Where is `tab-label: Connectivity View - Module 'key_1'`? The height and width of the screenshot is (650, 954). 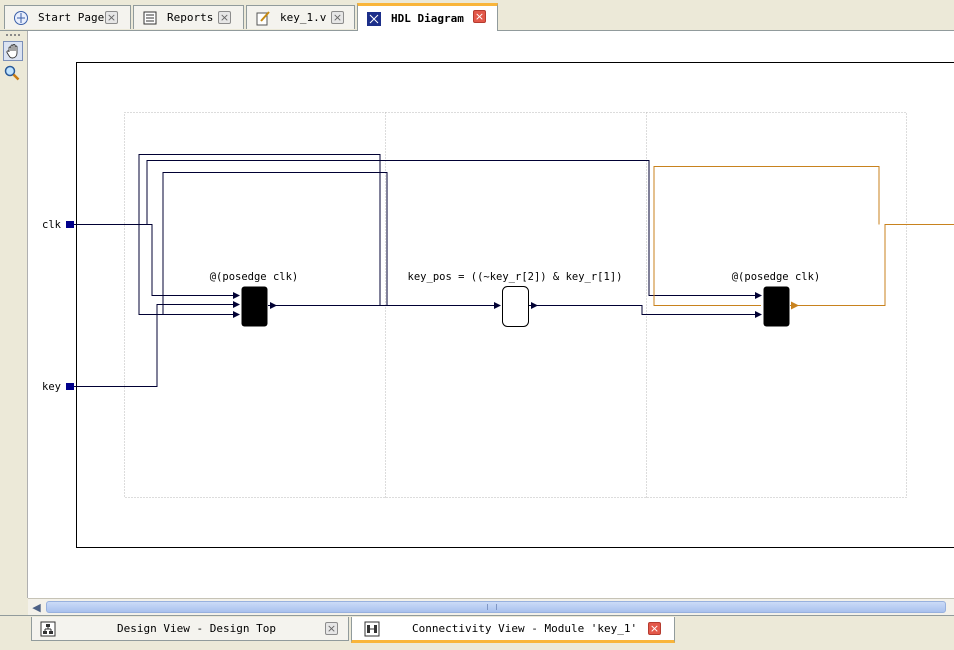 tab-label: Connectivity View - Module 'key_1' is located at coordinates (524, 628).